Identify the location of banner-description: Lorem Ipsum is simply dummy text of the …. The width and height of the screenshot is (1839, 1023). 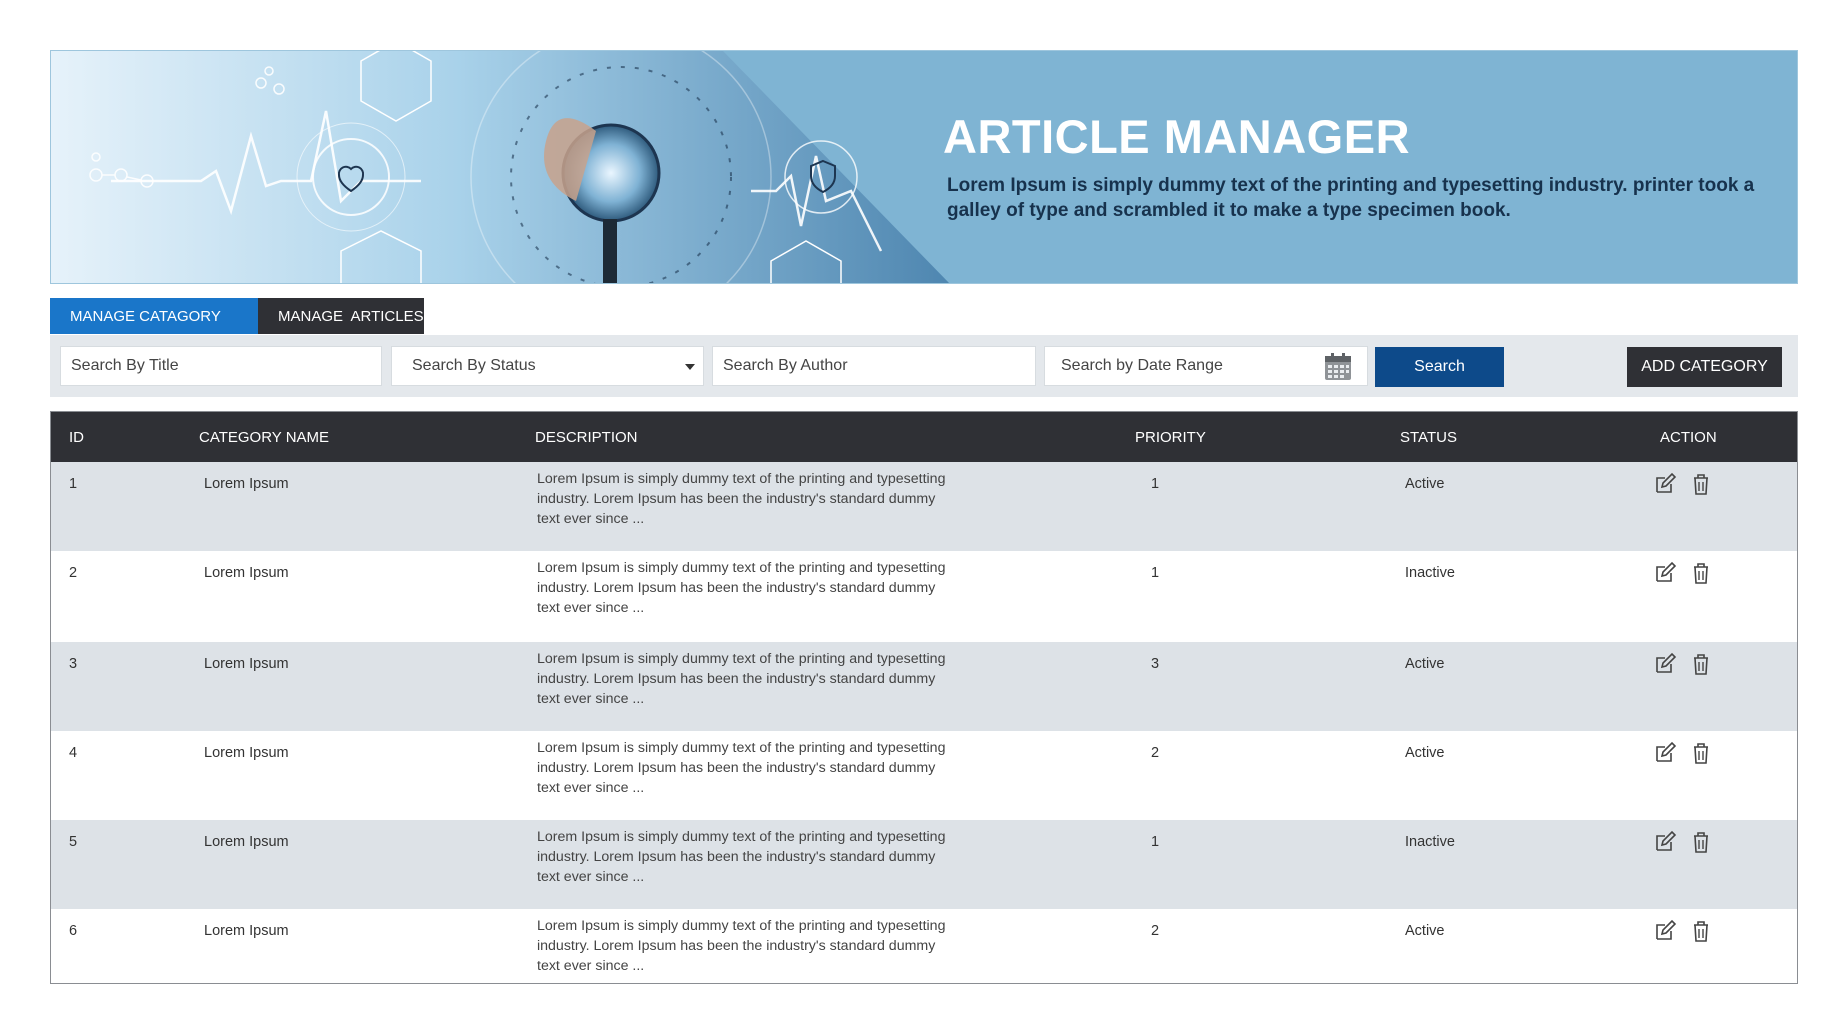
(1351, 198).